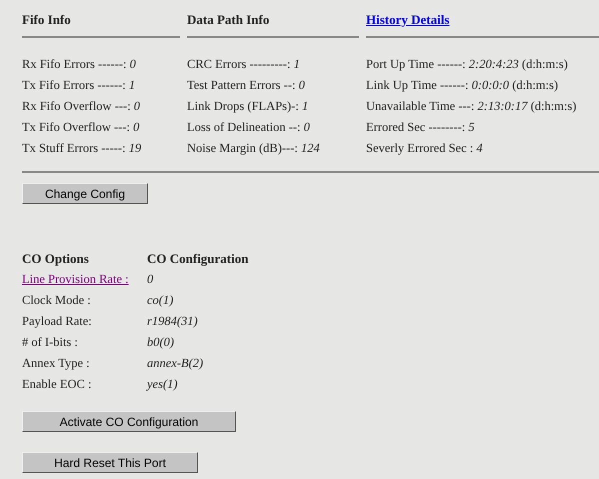 This screenshot has height=479, width=599. Describe the element at coordinates (197, 259) in the screenshot. I see `column-heading: CO Configuration` at that location.